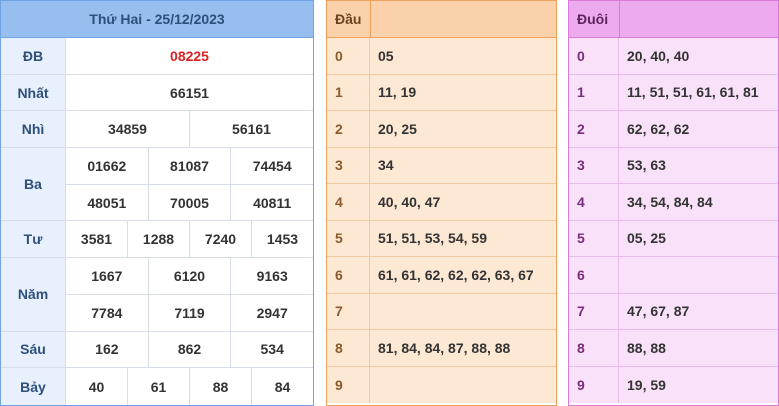  I want to click on prize-number: 1453, so click(282, 239).